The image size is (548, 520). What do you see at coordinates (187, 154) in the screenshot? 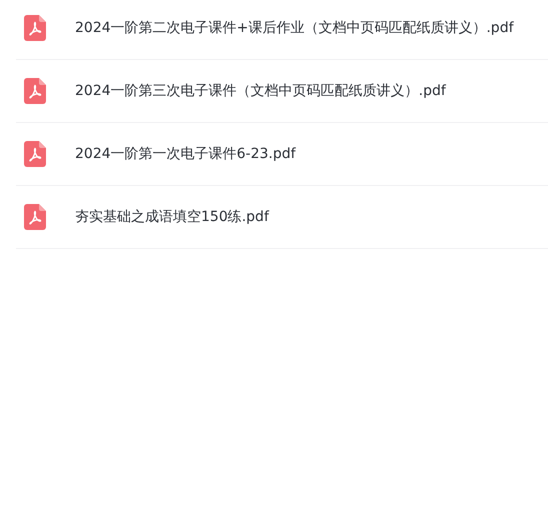
I see `file-name: 2024一阶第一次电子课件6-23.pdf` at bounding box center [187, 154].